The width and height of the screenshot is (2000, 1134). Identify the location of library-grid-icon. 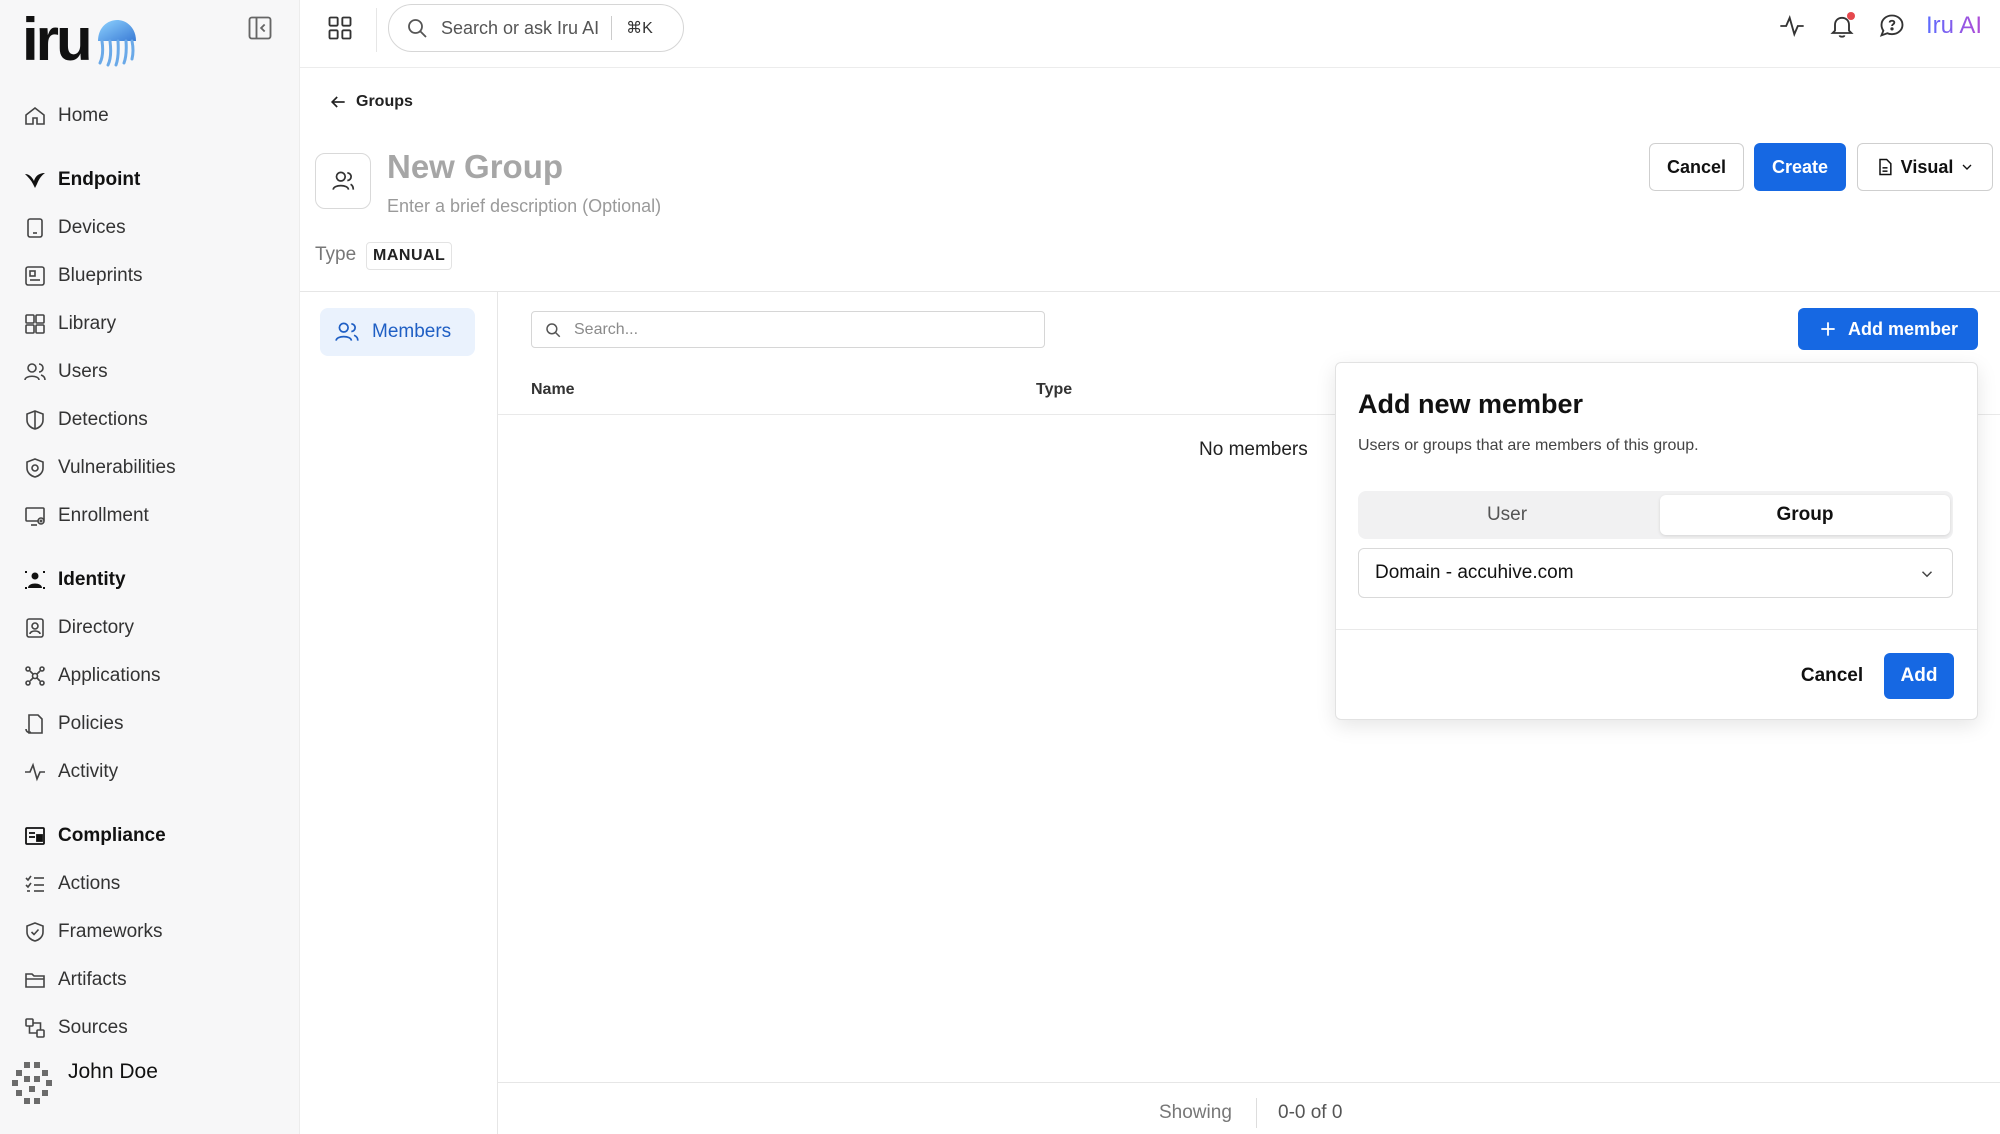
(35, 324).